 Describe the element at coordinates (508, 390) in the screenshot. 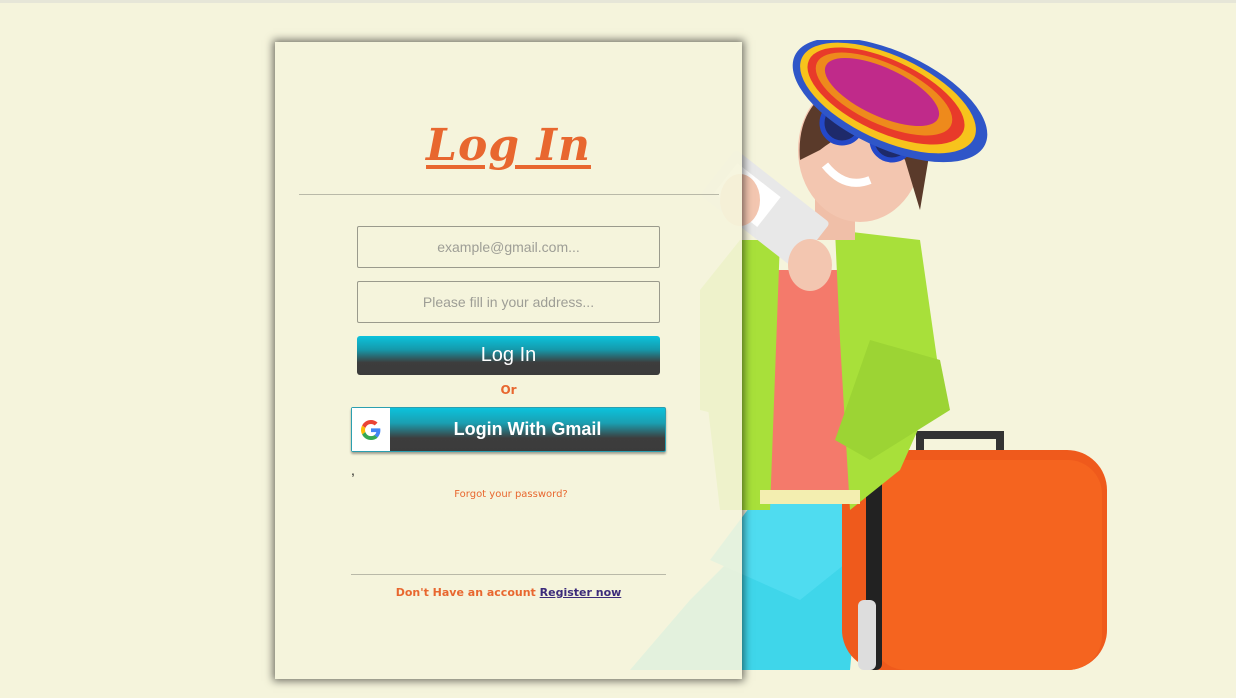

I see `or-separator: Or` at that location.